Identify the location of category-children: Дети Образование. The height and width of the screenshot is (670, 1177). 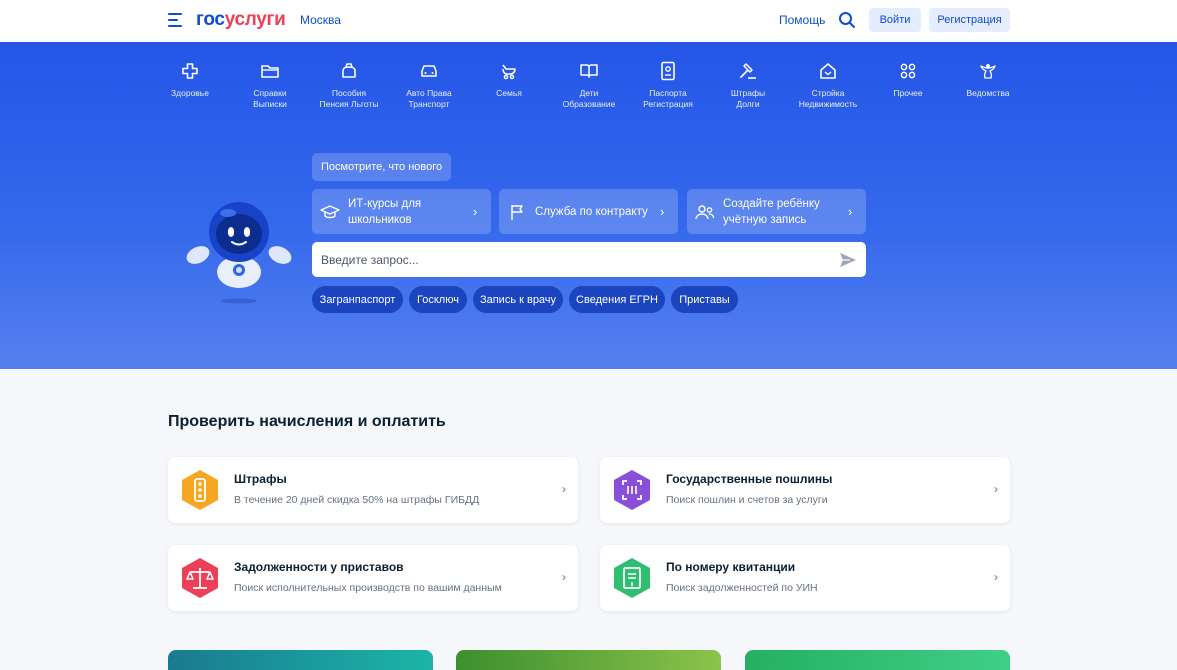
(589, 85).